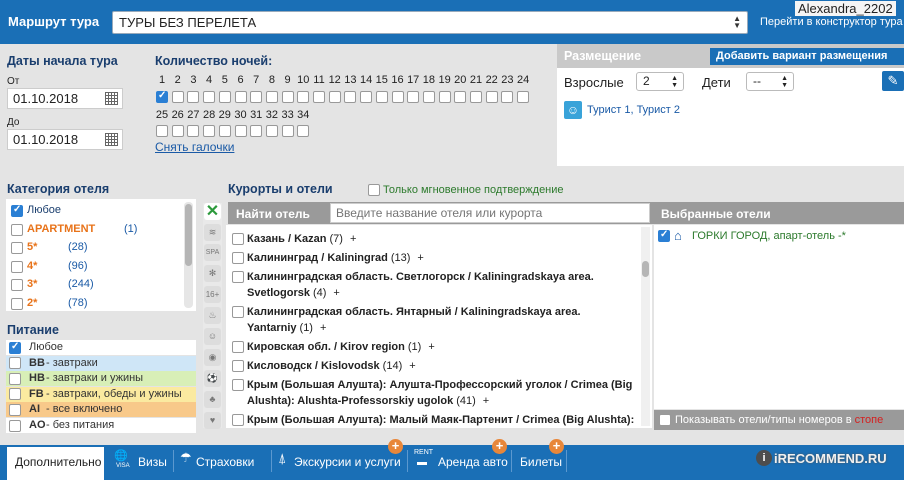  I want to click on snowflake-icon: ✻, so click(212, 273).